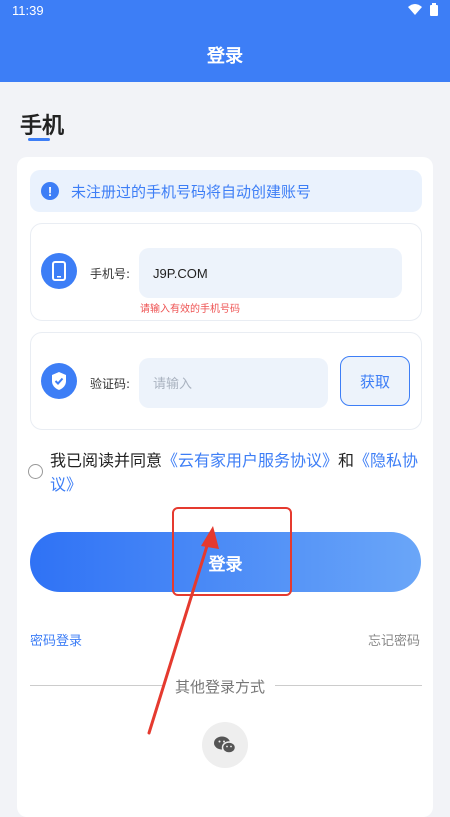  What do you see at coordinates (42, 126) in the screenshot?
I see `page-title: 手机` at bounding box center [42, 126].